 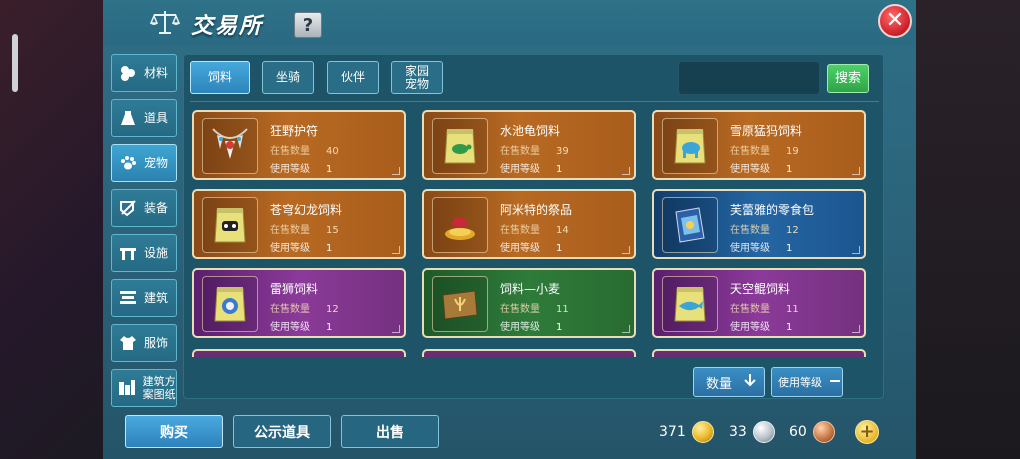 I want to click on close-button: ✕, so click(x=895, y=21).